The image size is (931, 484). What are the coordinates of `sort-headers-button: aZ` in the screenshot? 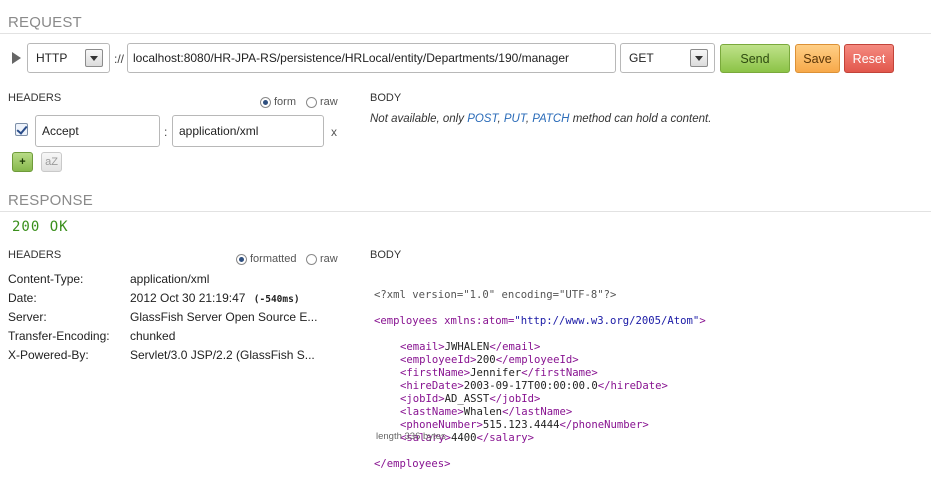 It's located at (51, 162).